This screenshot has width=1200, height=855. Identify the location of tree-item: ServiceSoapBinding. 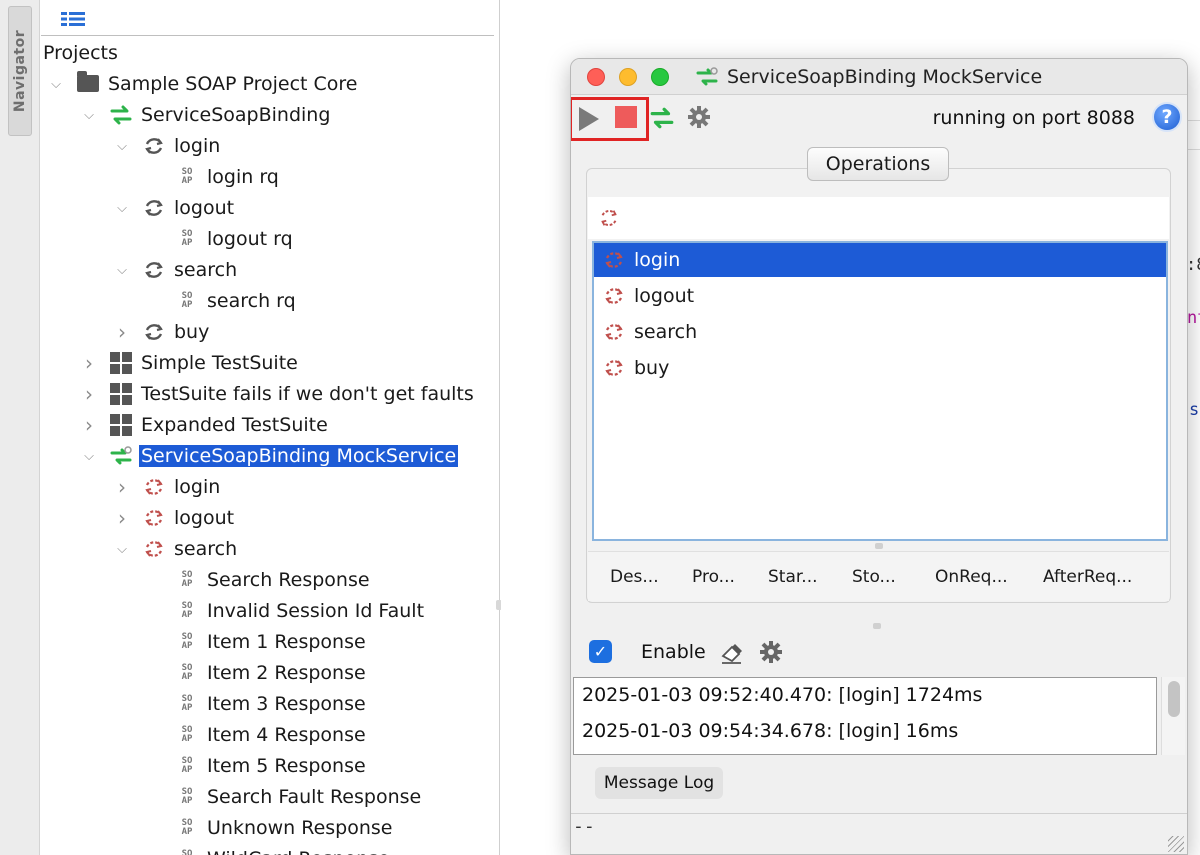
(220, 114).